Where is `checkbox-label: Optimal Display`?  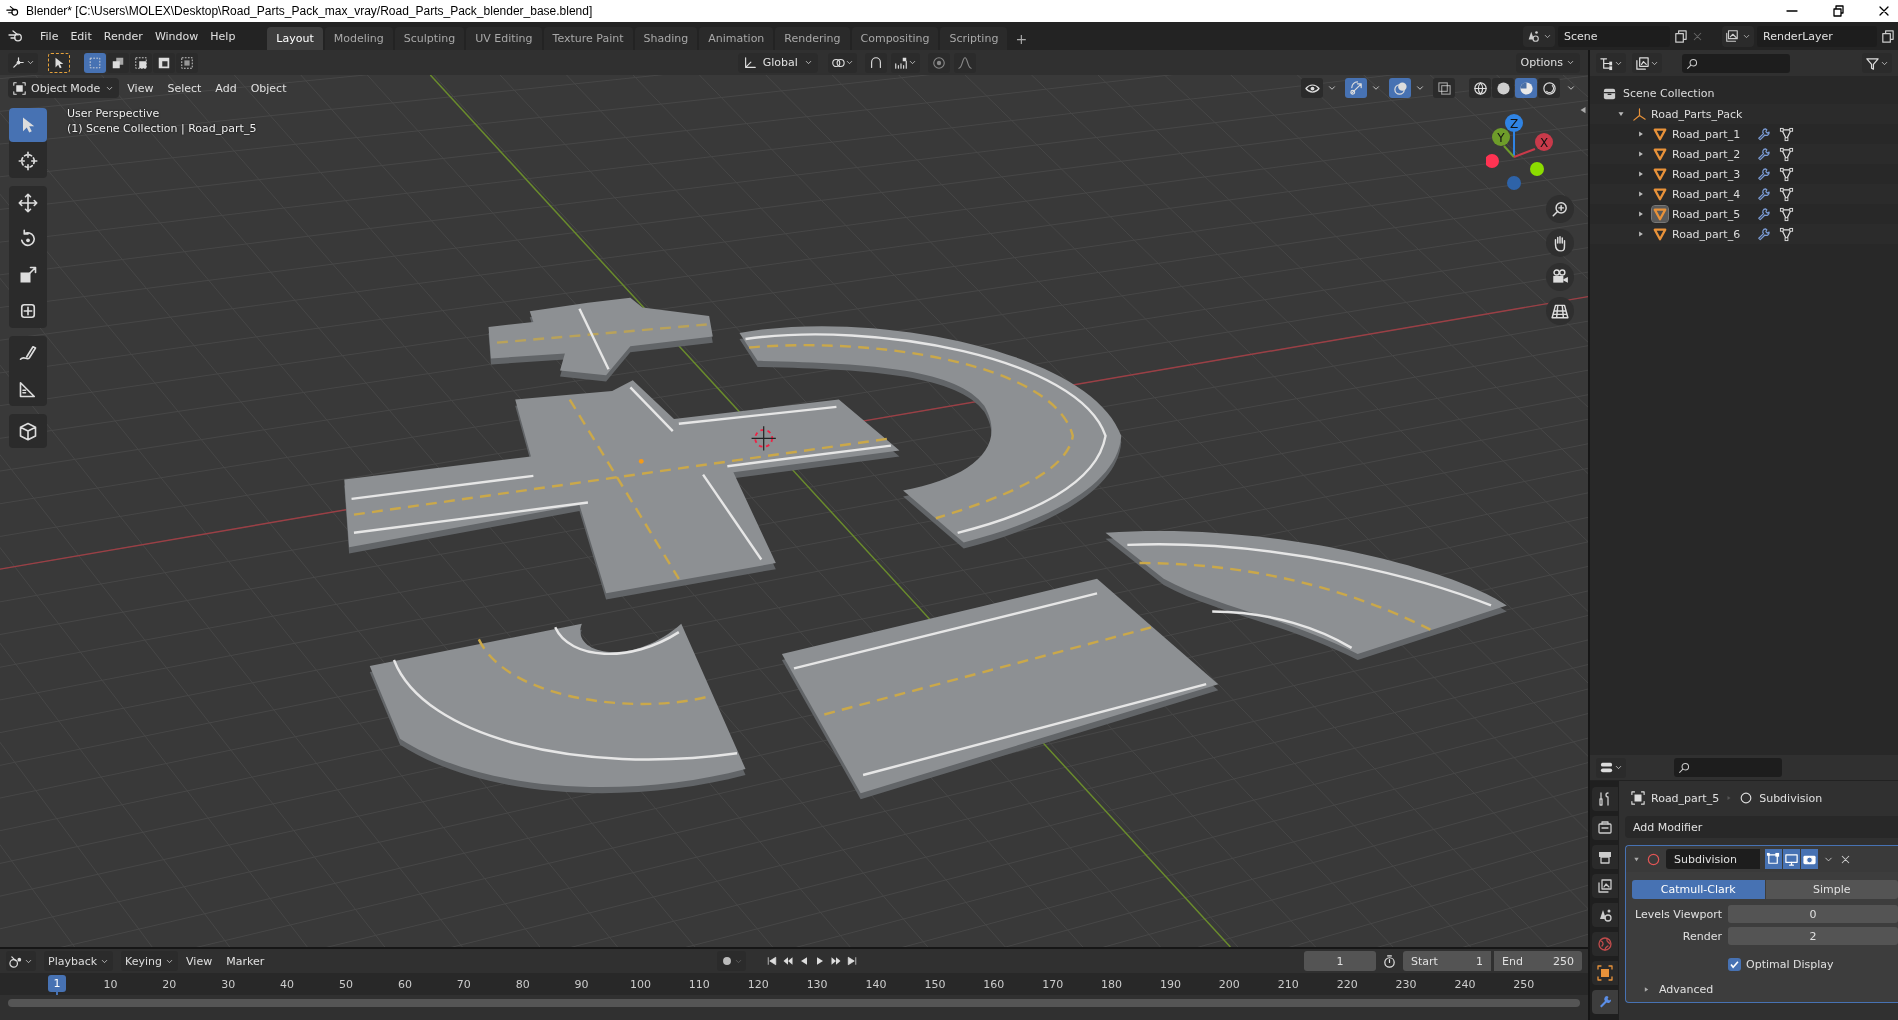 checkbox-label: Optimal Display is located at coordinates (1790, 964).